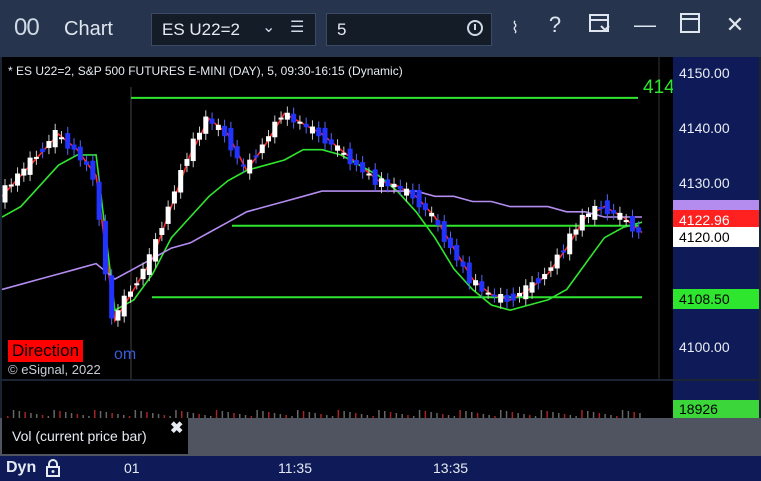 This screenshot has height=481, width=761. Describe the element at coordinates (735, 25) in the screenshot. I see `close-icon: ✕` at that location.